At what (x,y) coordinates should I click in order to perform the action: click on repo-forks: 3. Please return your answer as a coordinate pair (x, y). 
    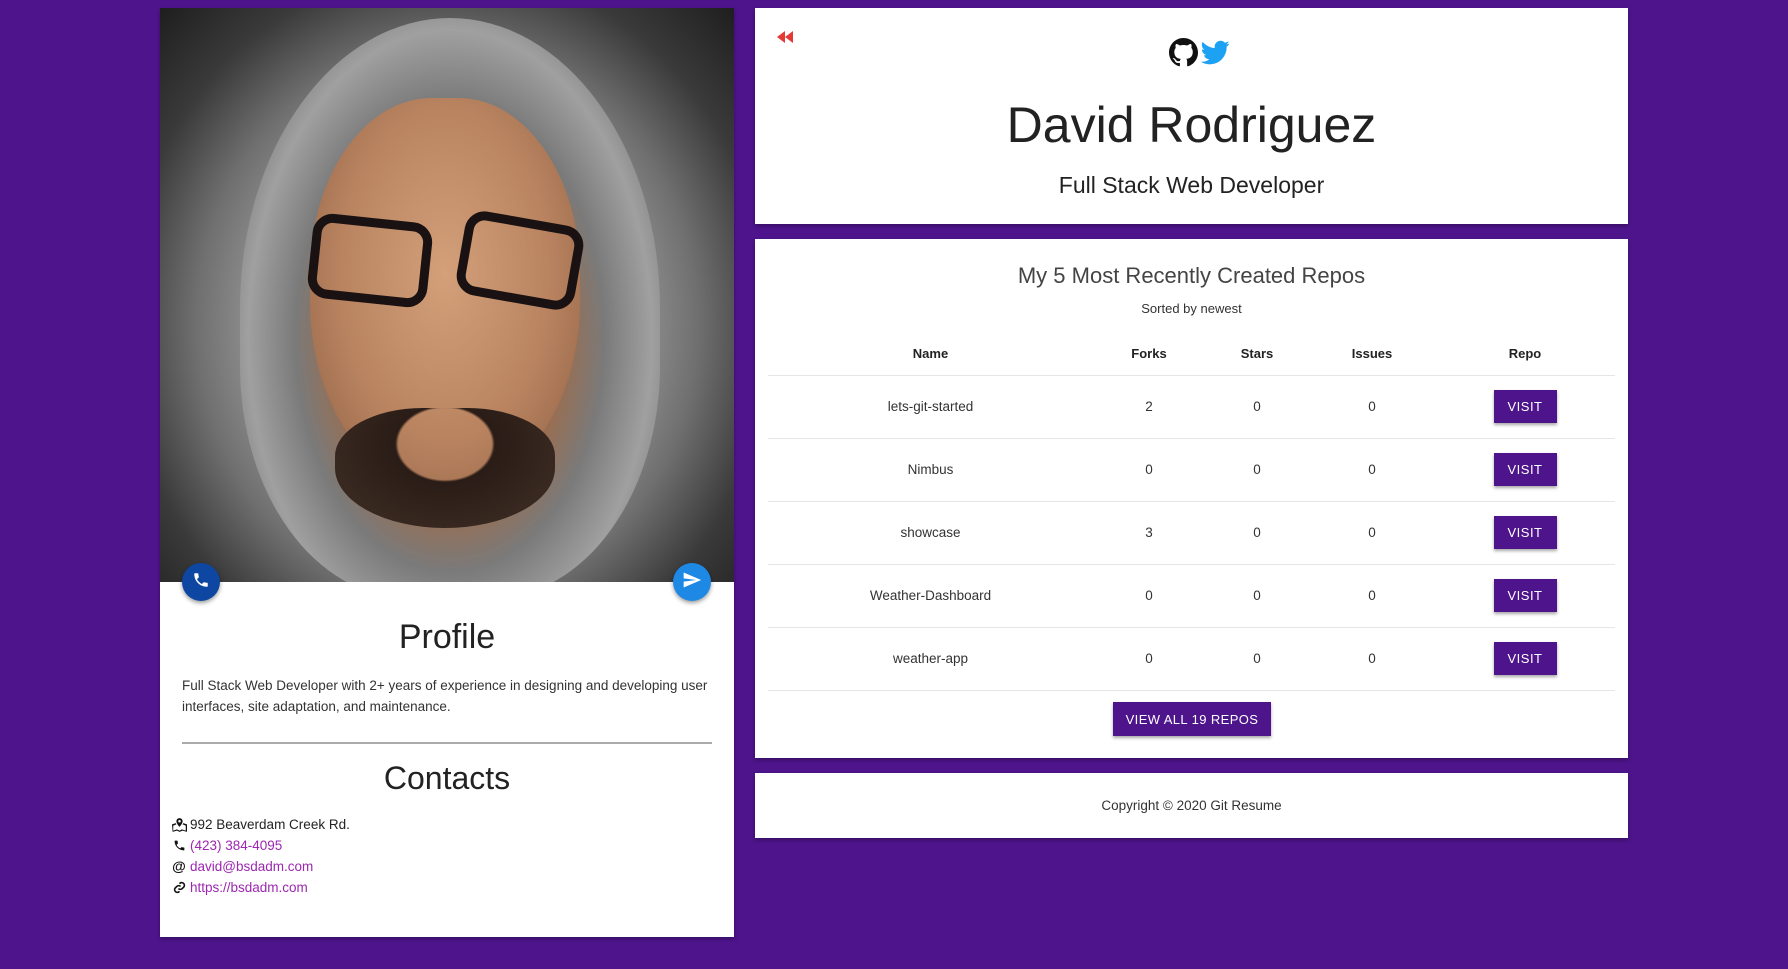
    Looking at the image, I should click on (1149, 533).